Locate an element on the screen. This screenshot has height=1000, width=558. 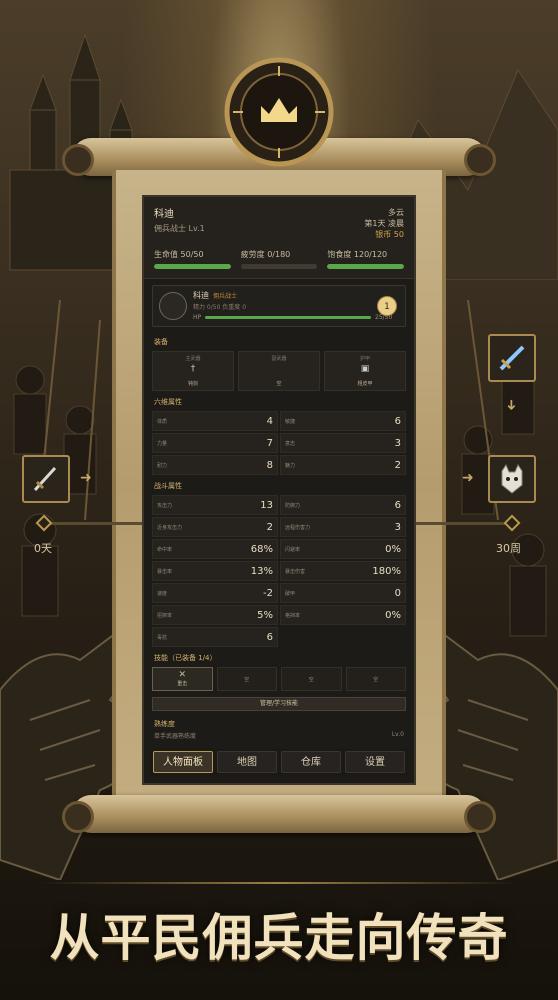
dragon-skull-icon is located at coordinates (512, 478).